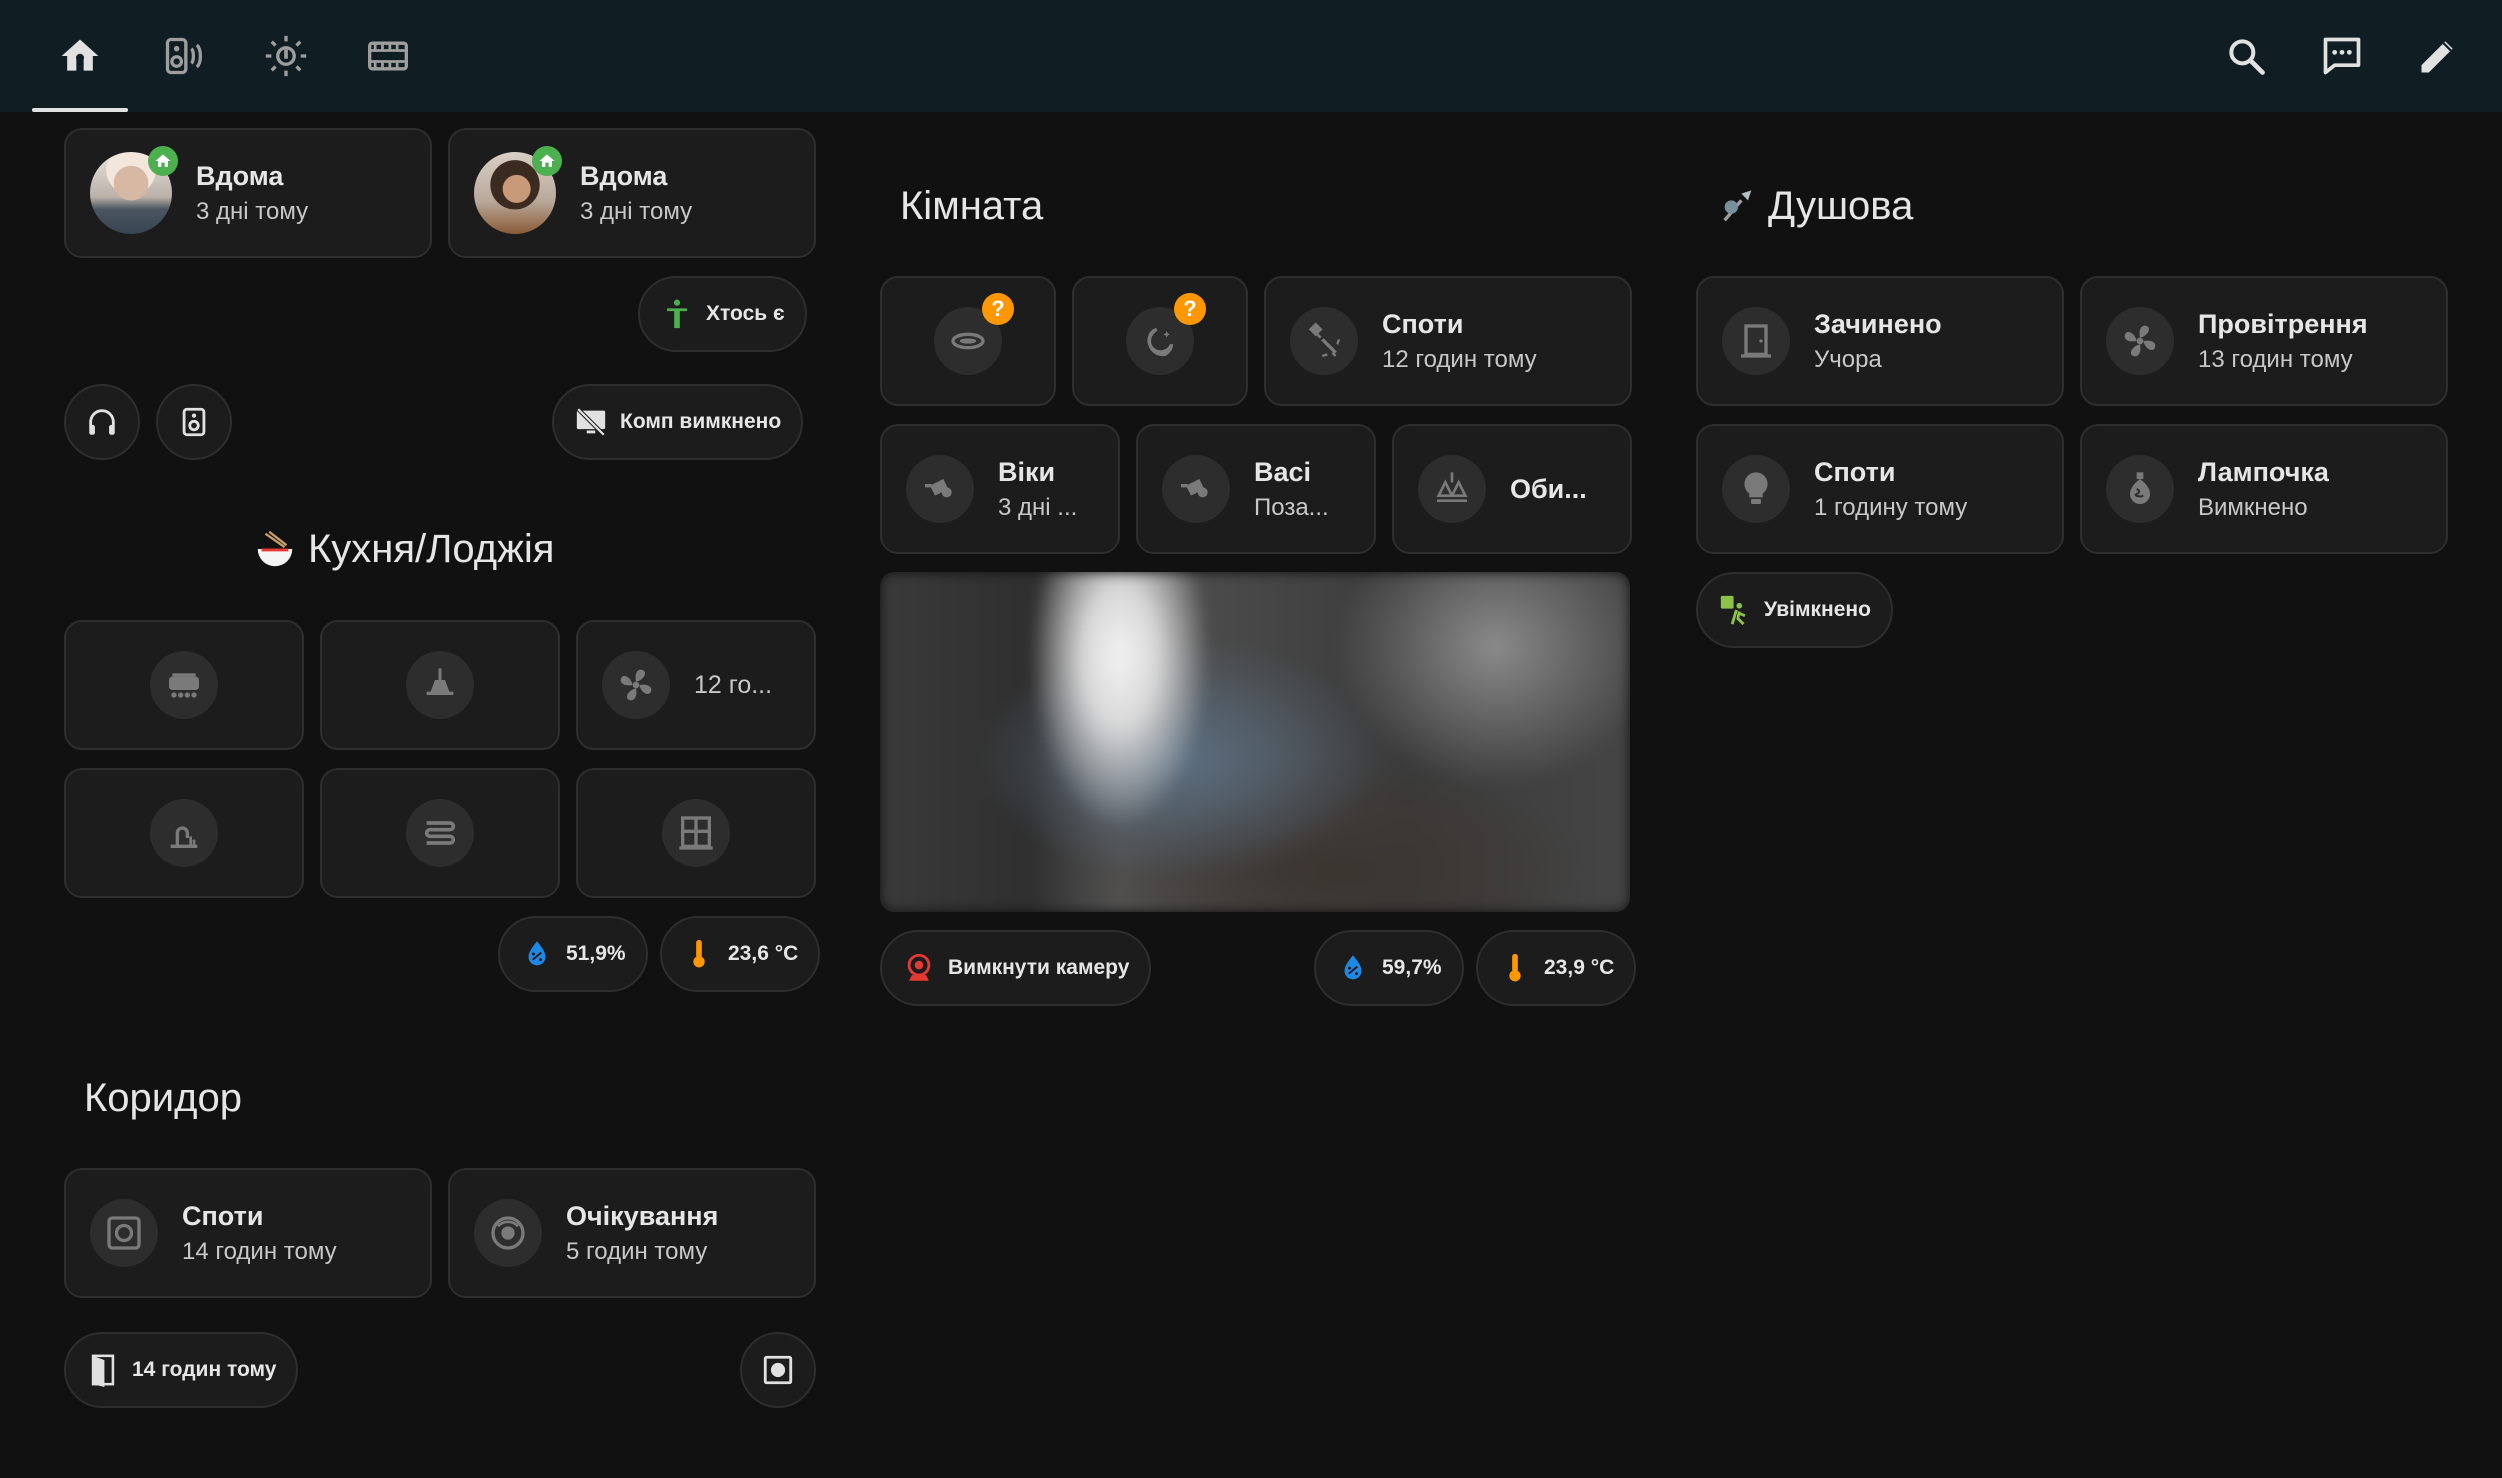  I want to click on room-tile-ceiling-light: ?, so click(968, 341).